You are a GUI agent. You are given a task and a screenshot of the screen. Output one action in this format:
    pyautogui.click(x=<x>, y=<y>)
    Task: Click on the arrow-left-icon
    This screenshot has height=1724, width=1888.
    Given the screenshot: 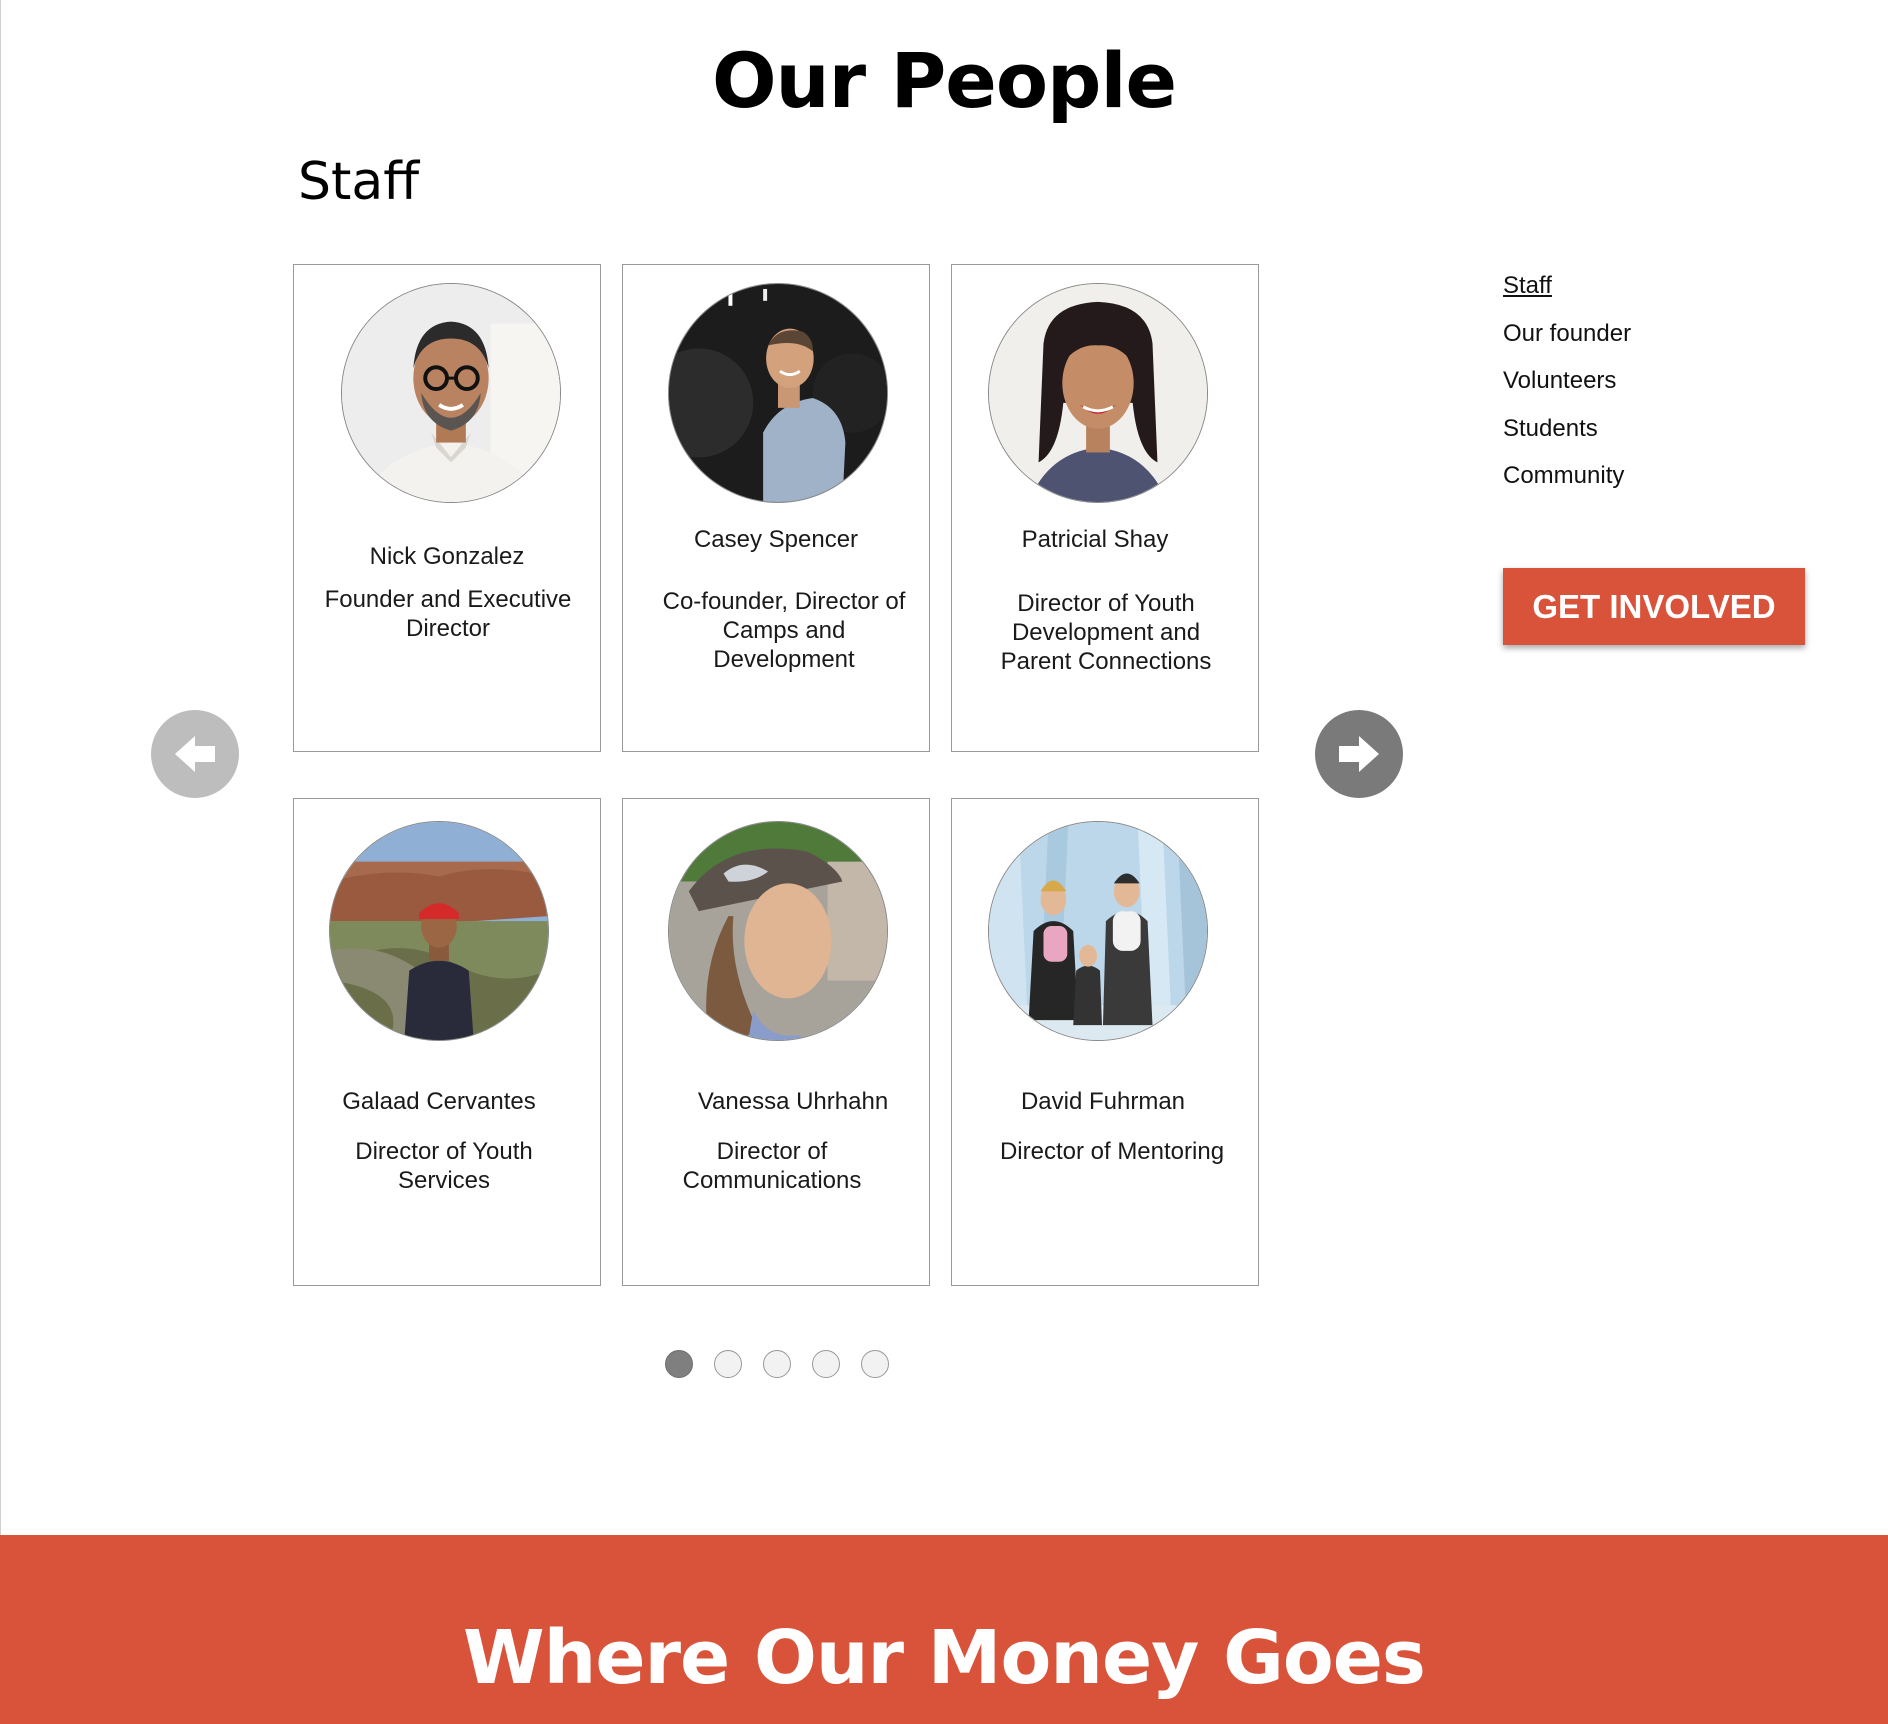 What is the action you would take?
    pyautogui.click(x=195, y=754)
    